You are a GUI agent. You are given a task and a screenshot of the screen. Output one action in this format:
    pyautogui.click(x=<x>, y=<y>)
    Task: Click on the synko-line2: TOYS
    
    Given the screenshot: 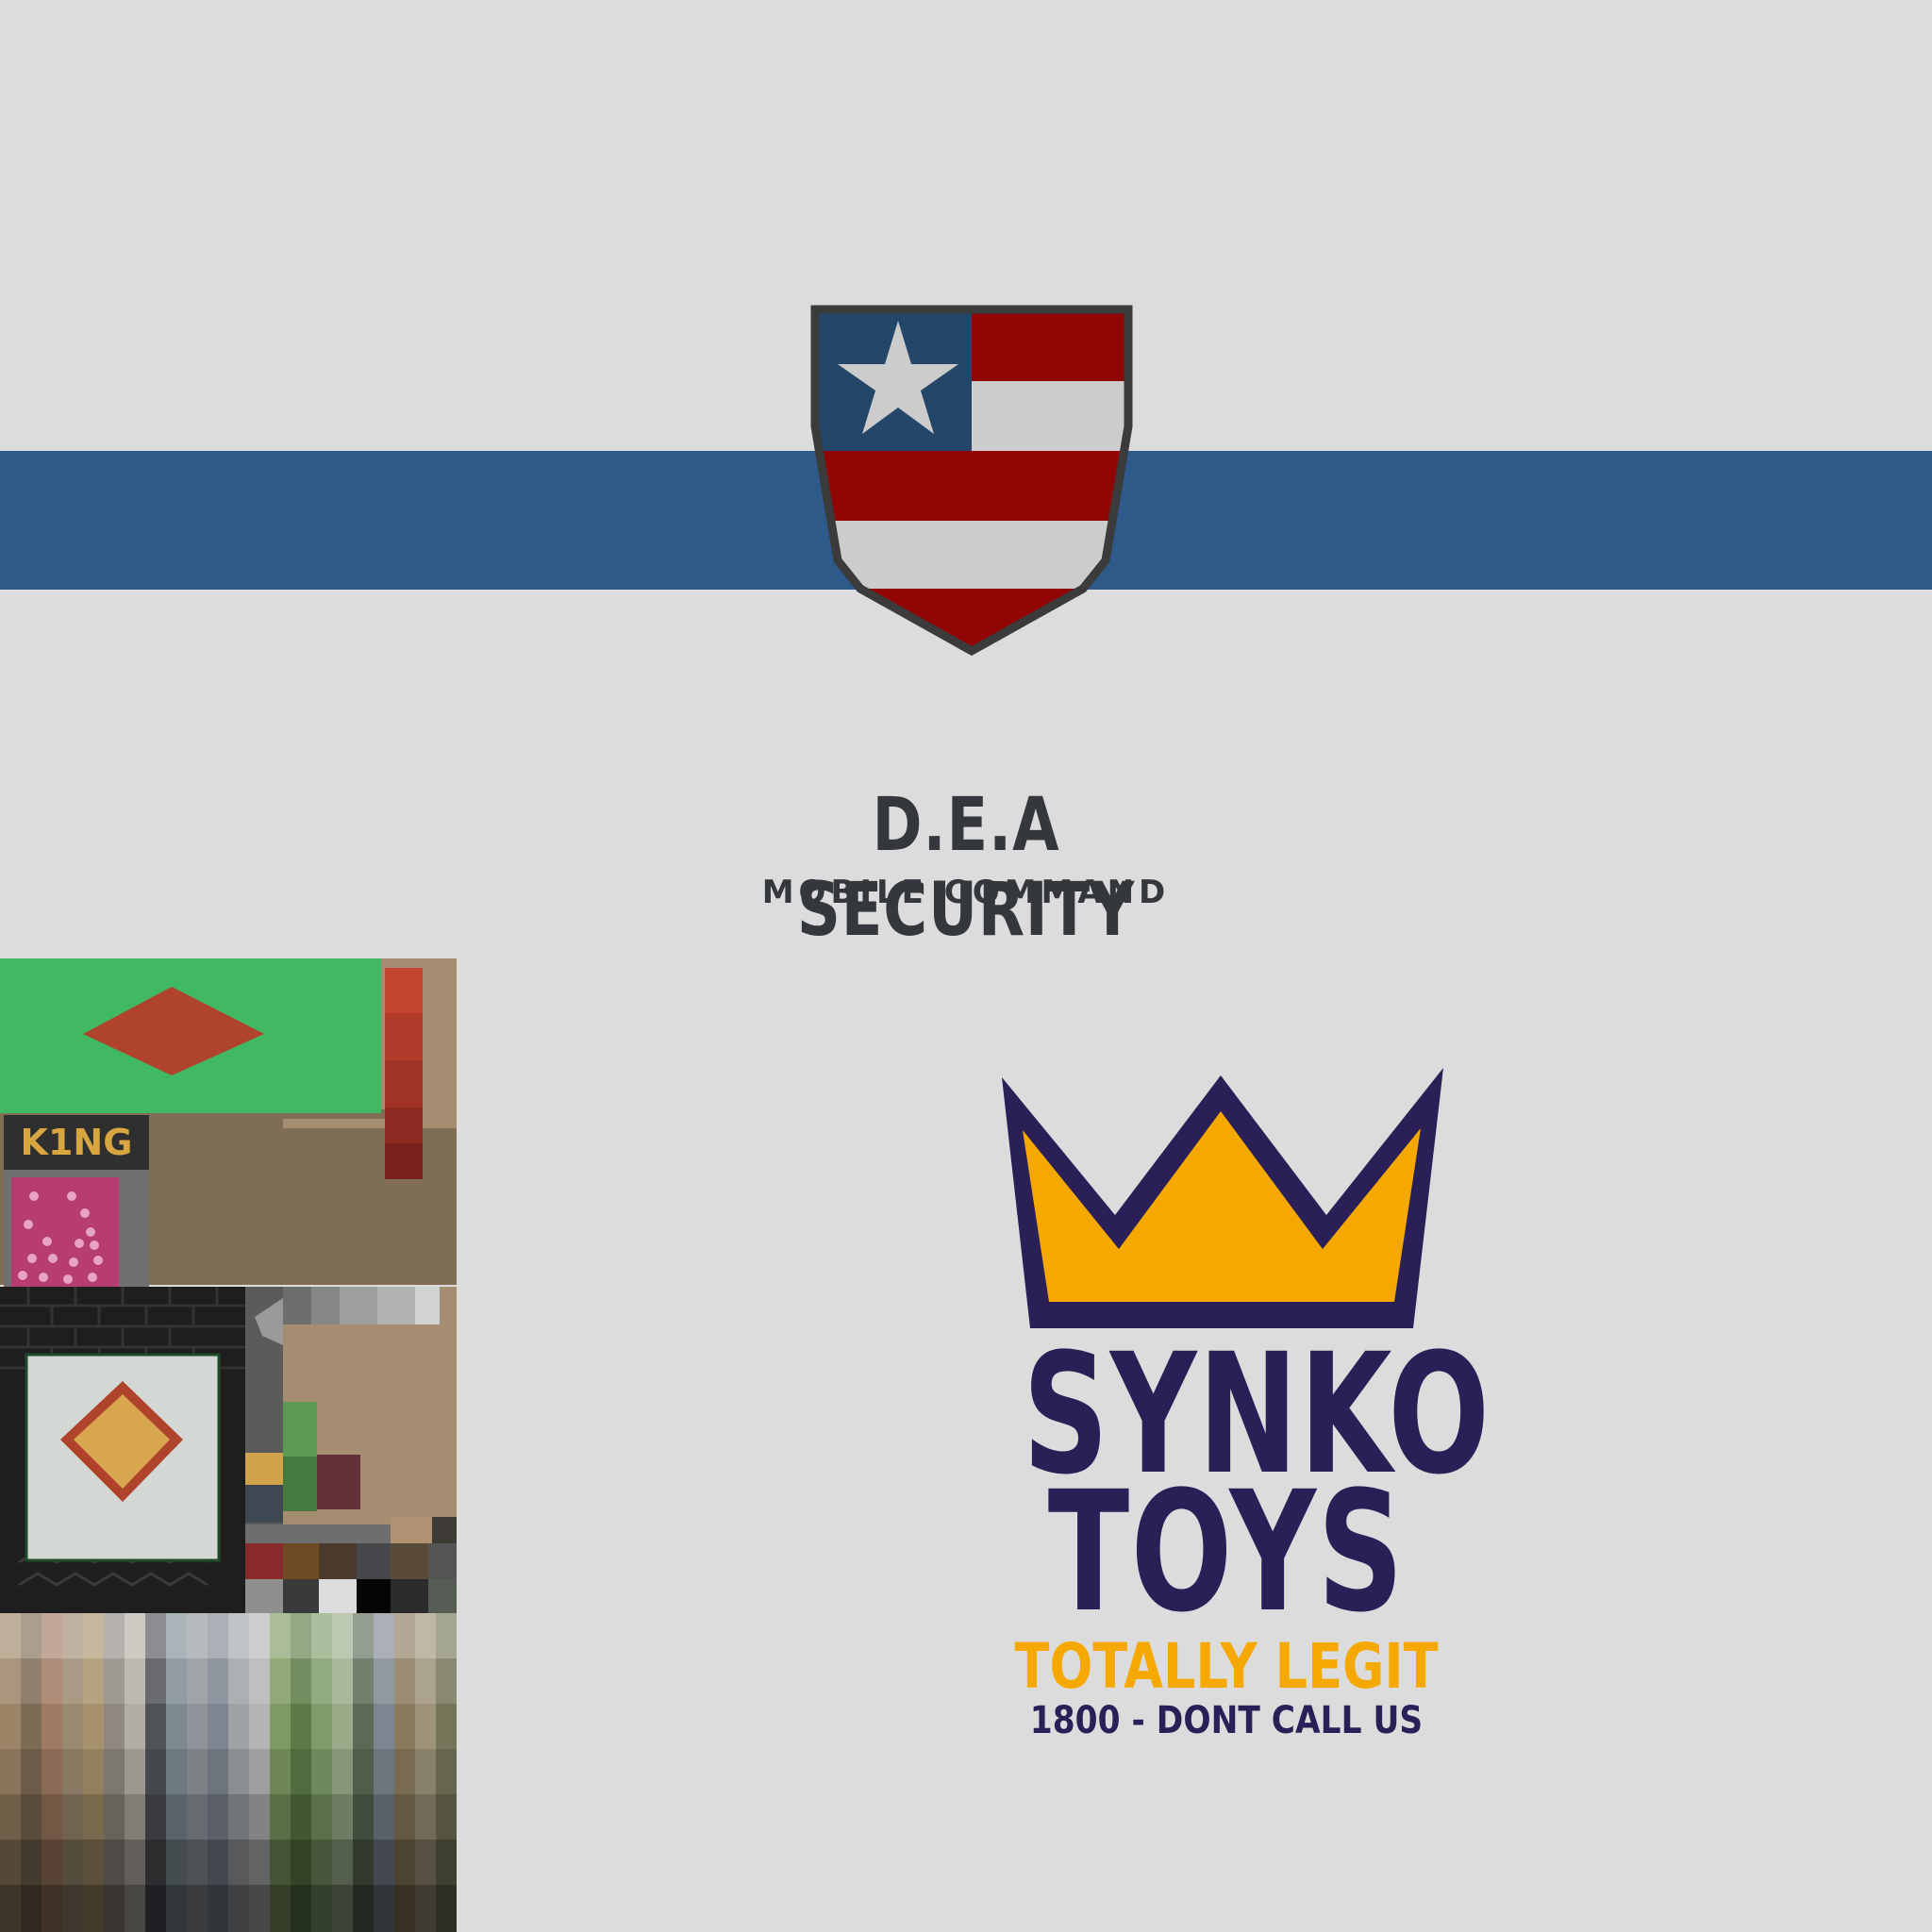 What is the action you would take?
    pyautogui.click(x=1226, y=1552)
    